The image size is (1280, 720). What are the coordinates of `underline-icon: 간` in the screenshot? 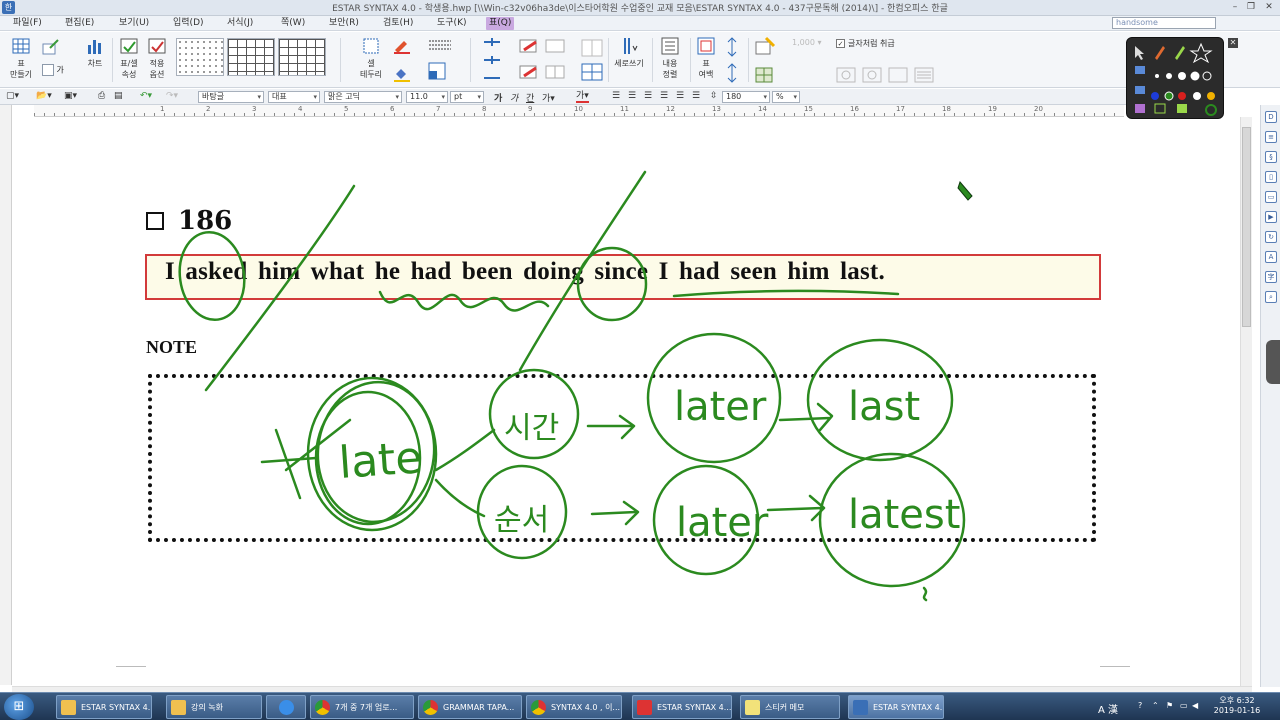 It's located at (530, 97).